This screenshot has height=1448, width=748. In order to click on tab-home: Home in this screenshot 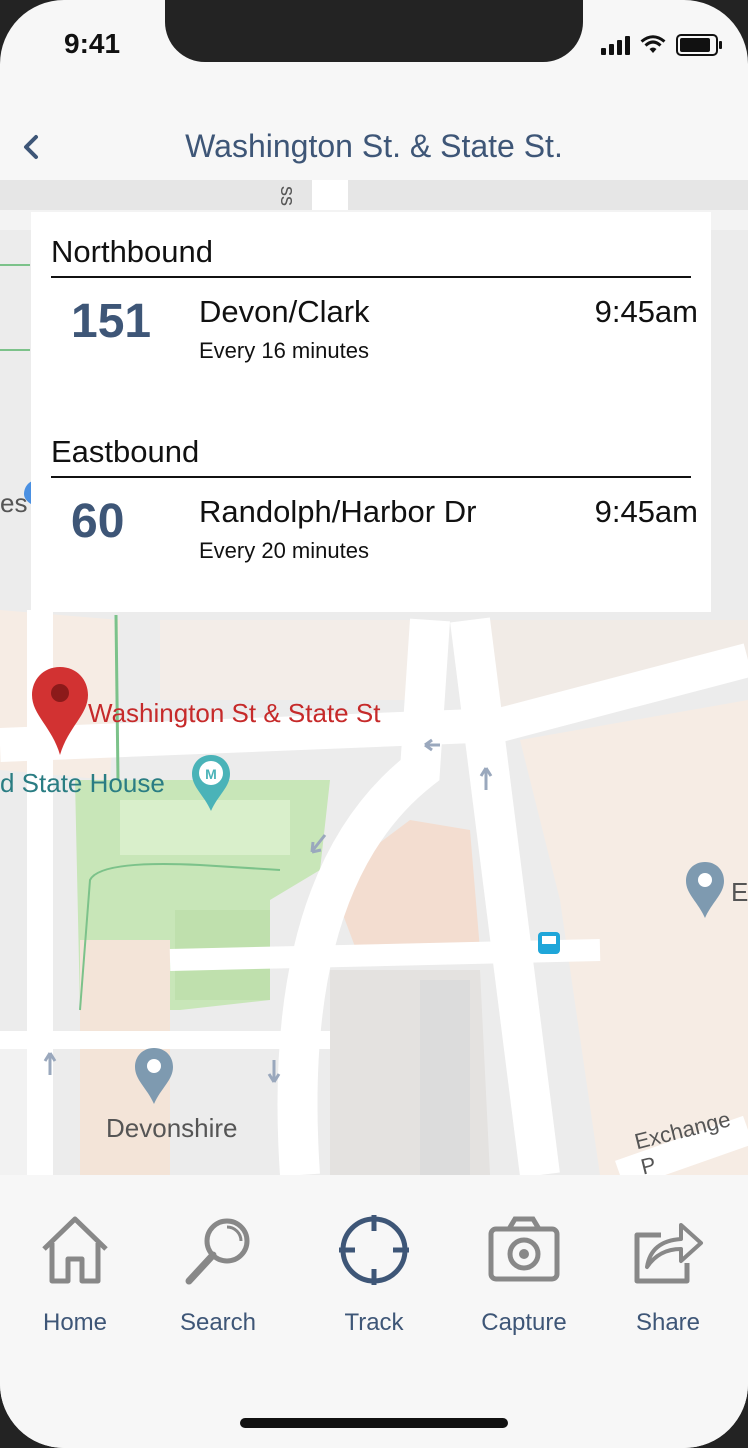, I will do `click(75, 1278)`.